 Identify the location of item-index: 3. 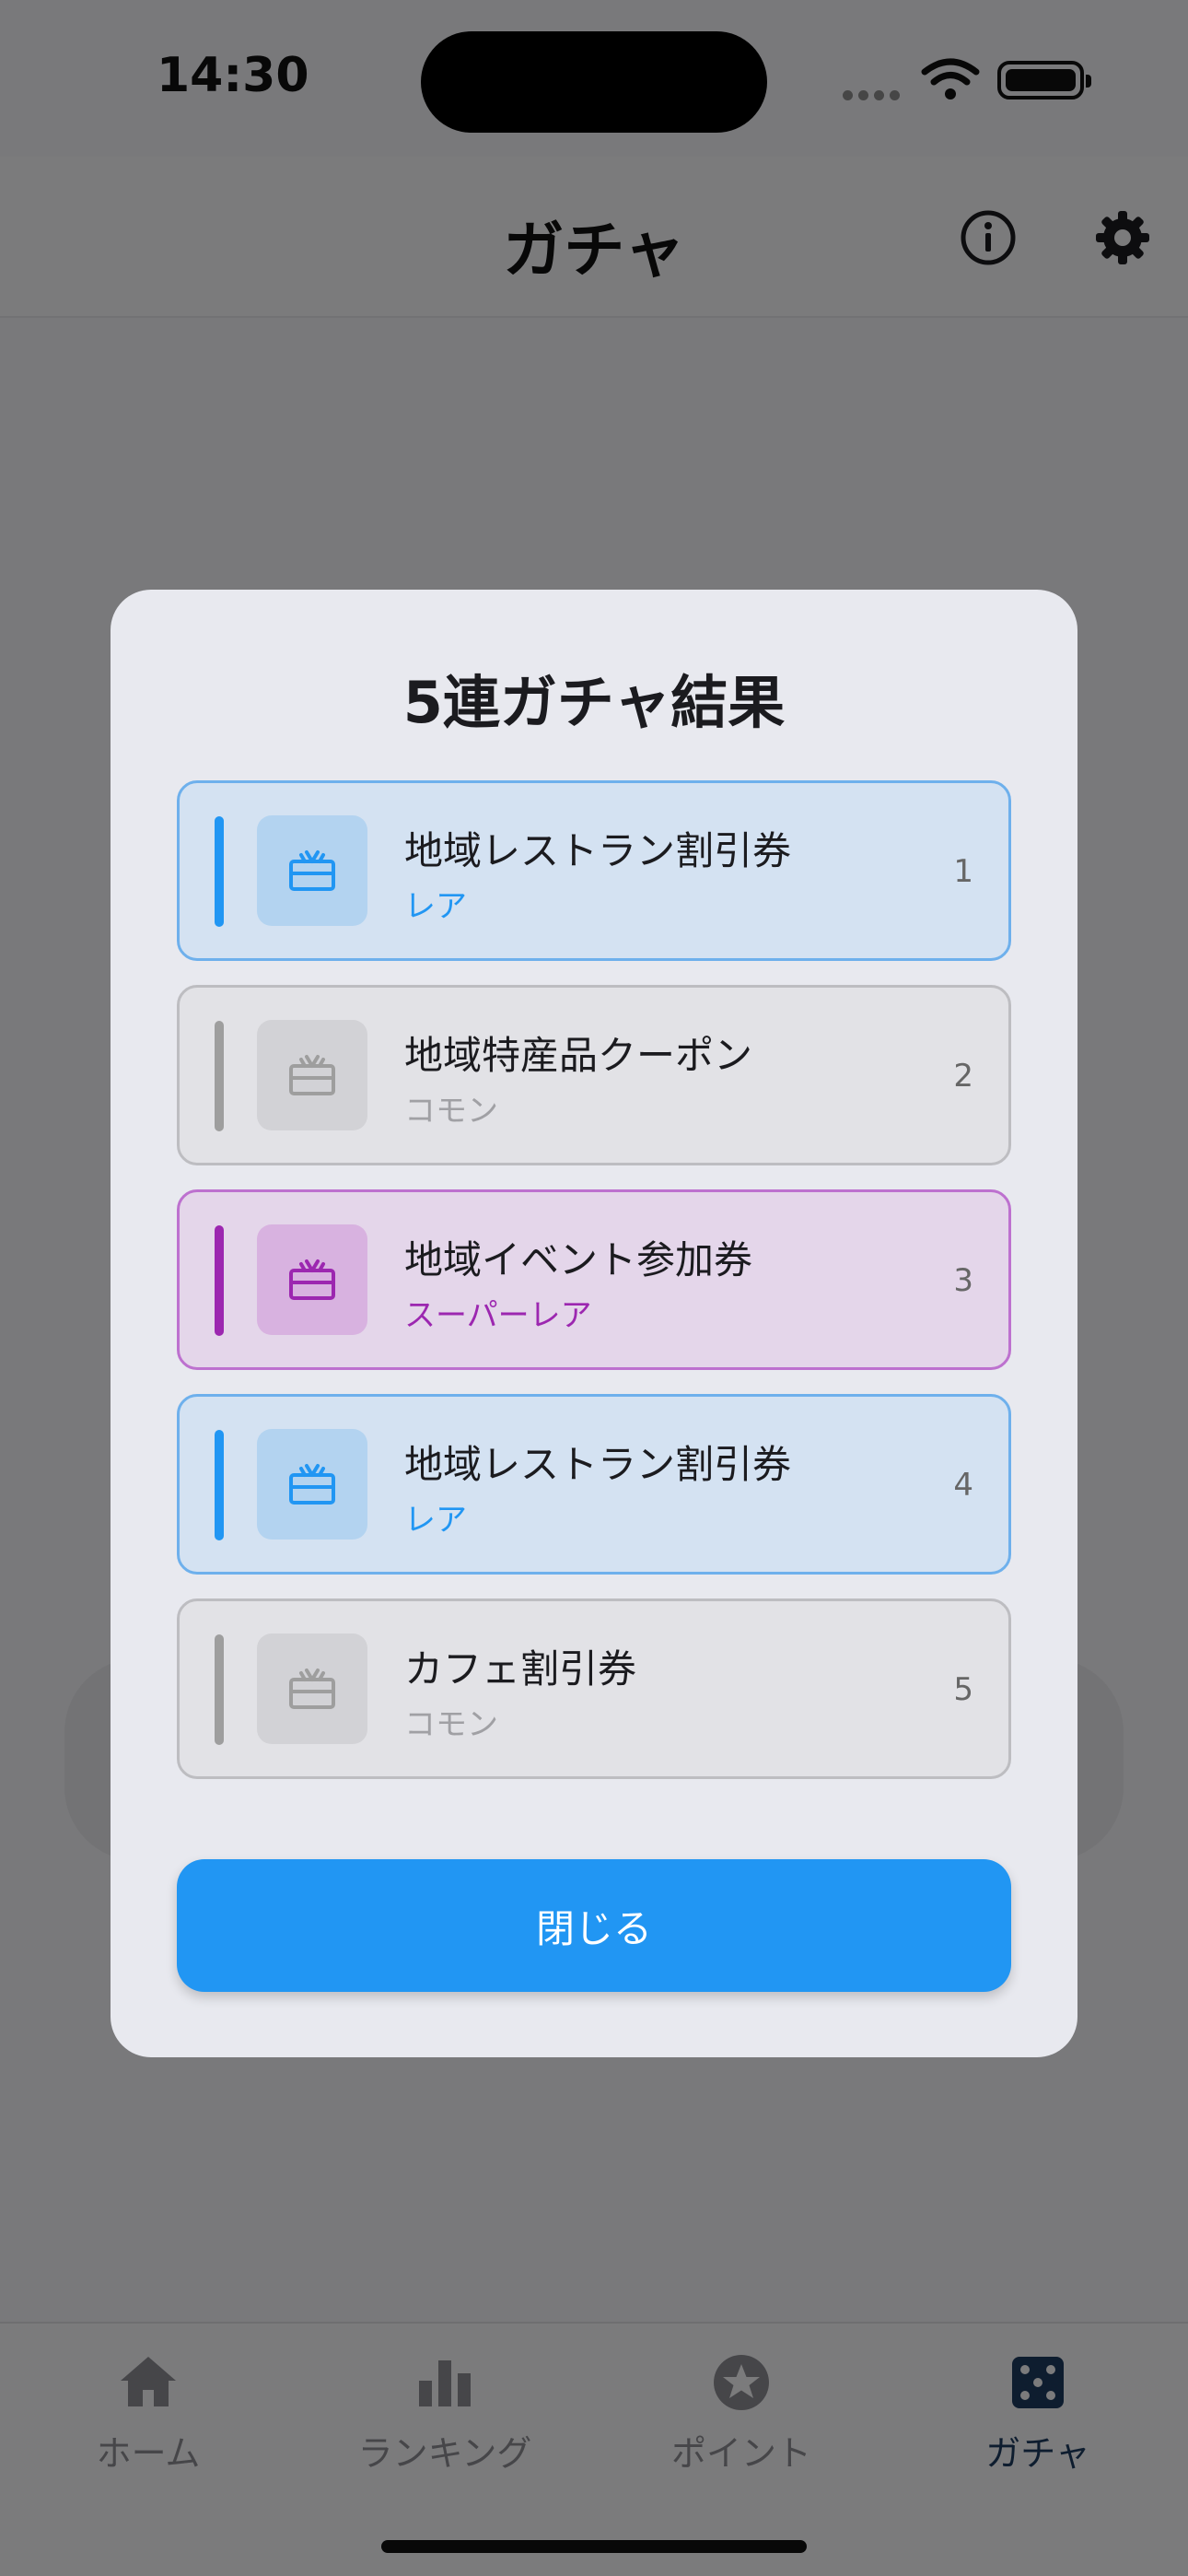
(963, 1280).